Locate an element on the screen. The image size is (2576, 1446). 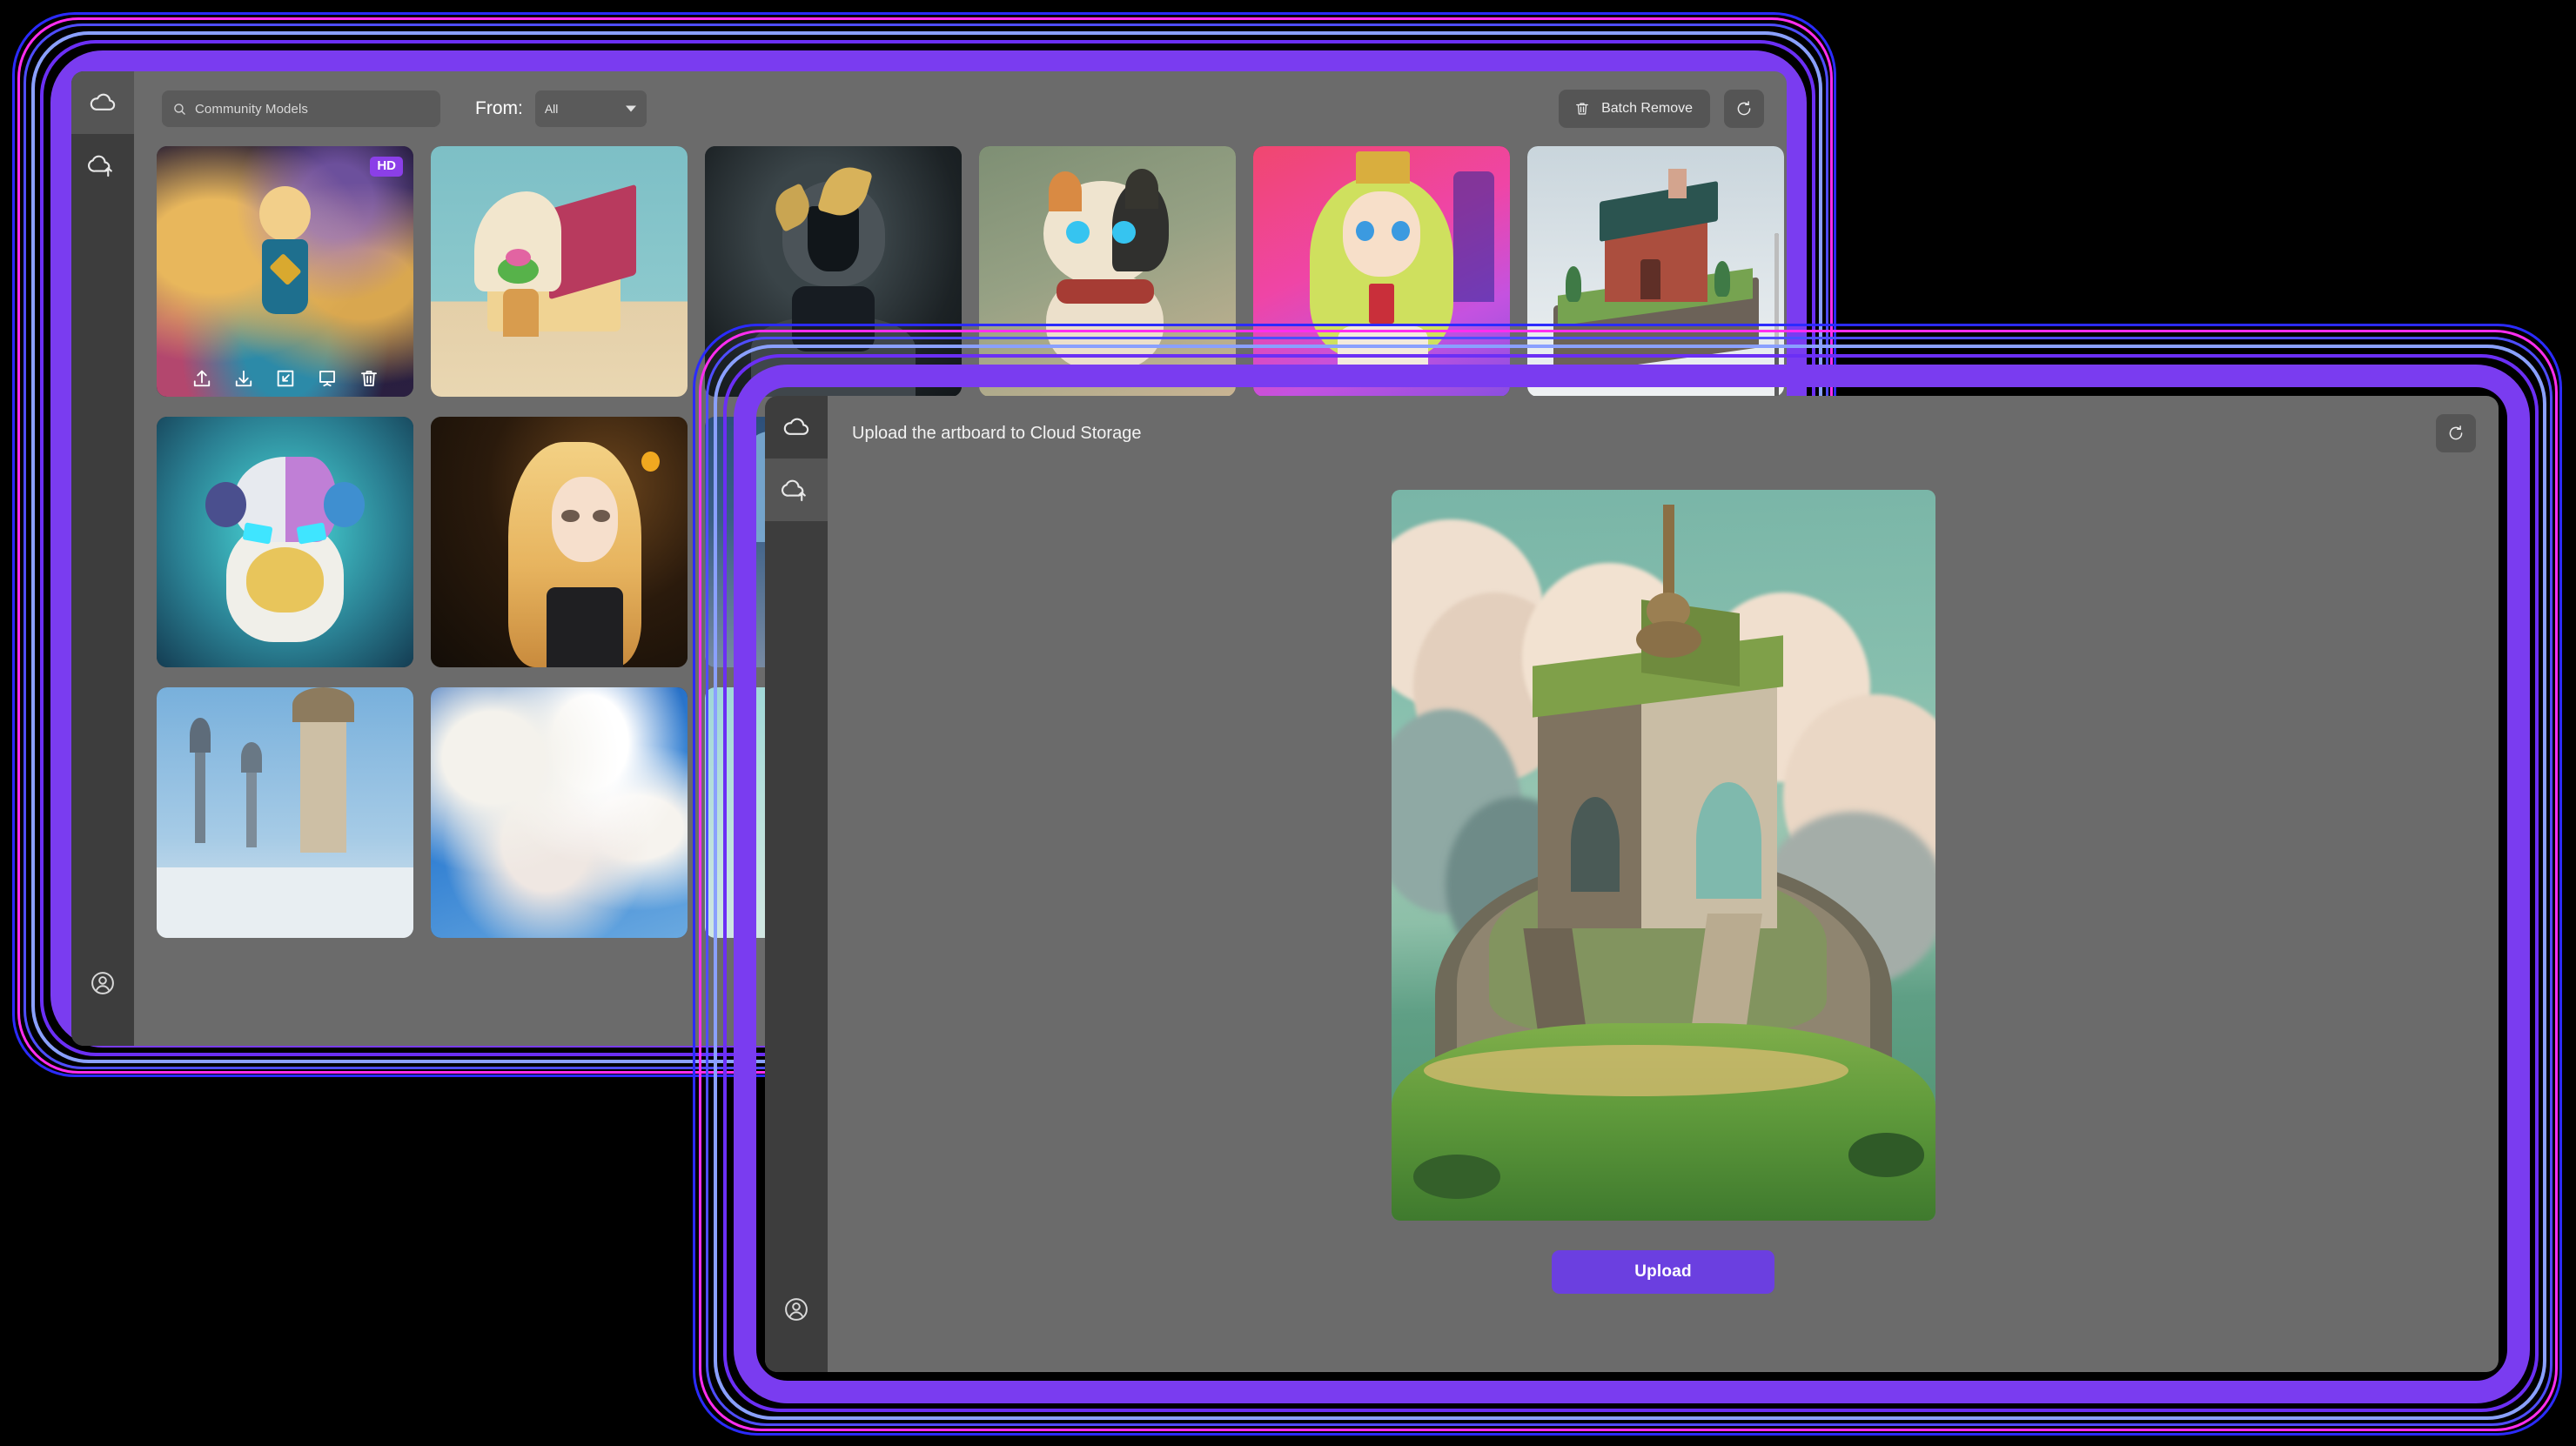
artboard-preview is located at coordinates (1663, 855).